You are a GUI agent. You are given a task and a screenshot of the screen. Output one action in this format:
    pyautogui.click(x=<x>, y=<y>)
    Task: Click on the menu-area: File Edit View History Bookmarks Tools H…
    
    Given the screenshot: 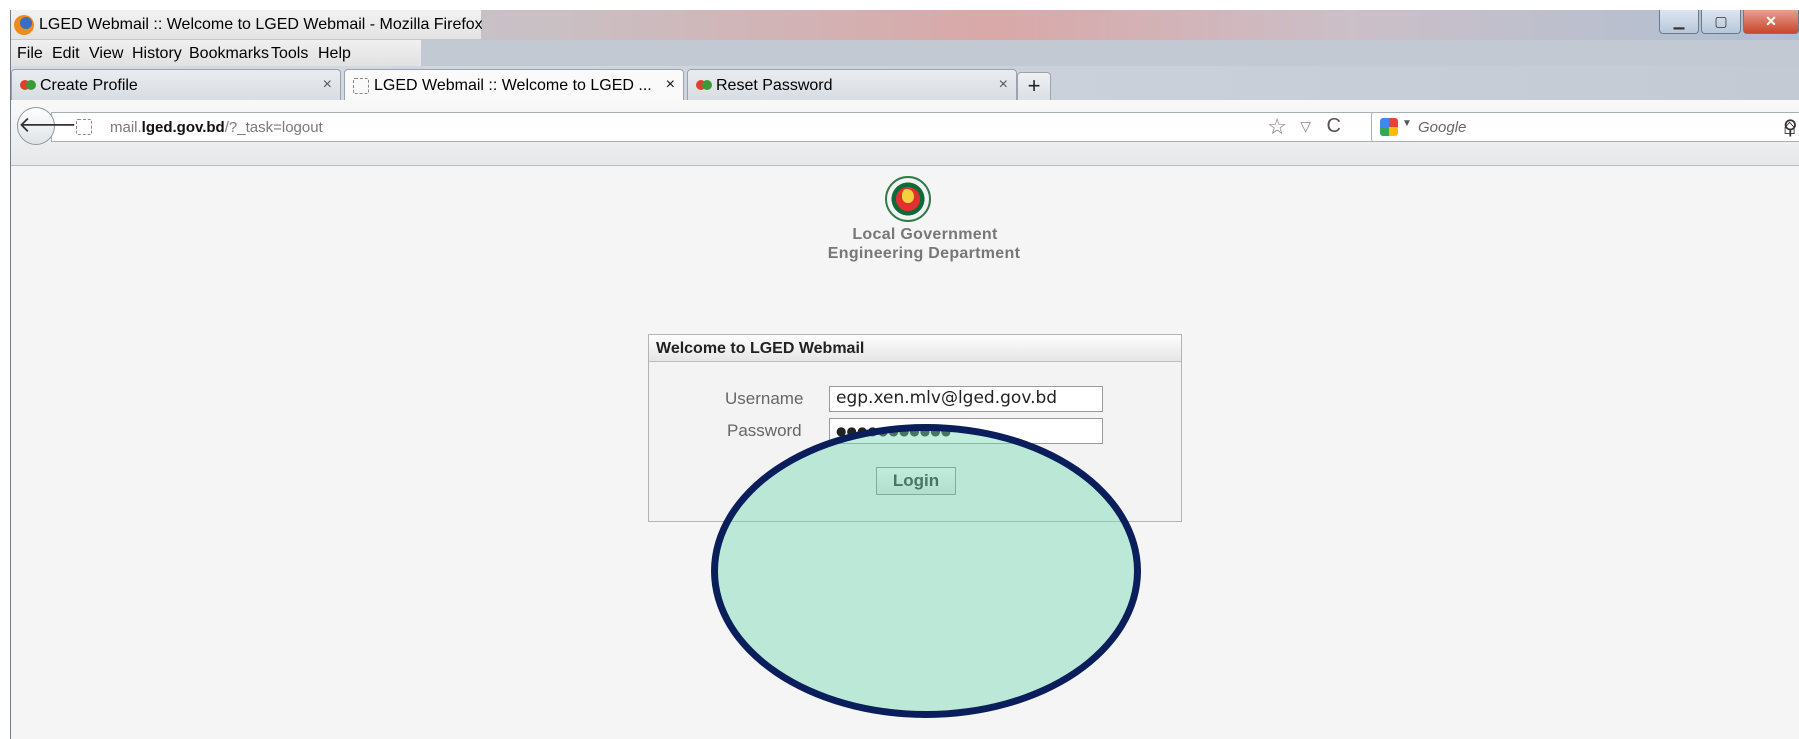 What is the action you would take?
    pyautogui.click(x=216, y=53)
    